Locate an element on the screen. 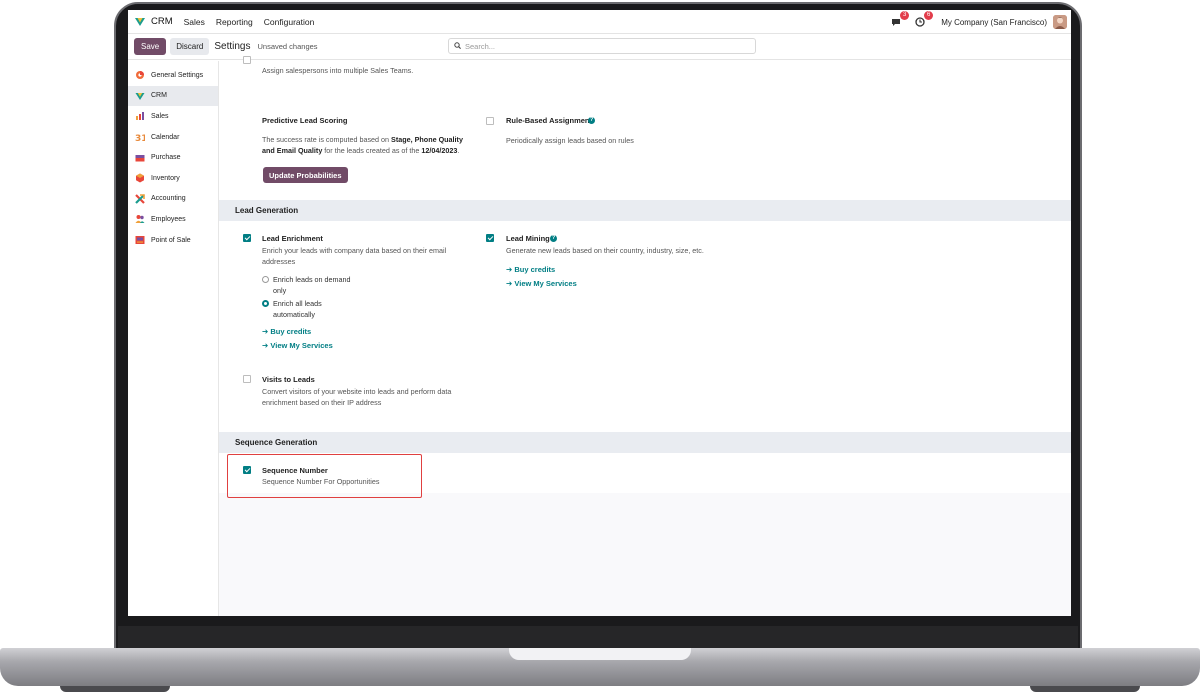 The width and height of the screenshot is (1200, 697). laptop-foot-right is located at coordinates (1085, 689).